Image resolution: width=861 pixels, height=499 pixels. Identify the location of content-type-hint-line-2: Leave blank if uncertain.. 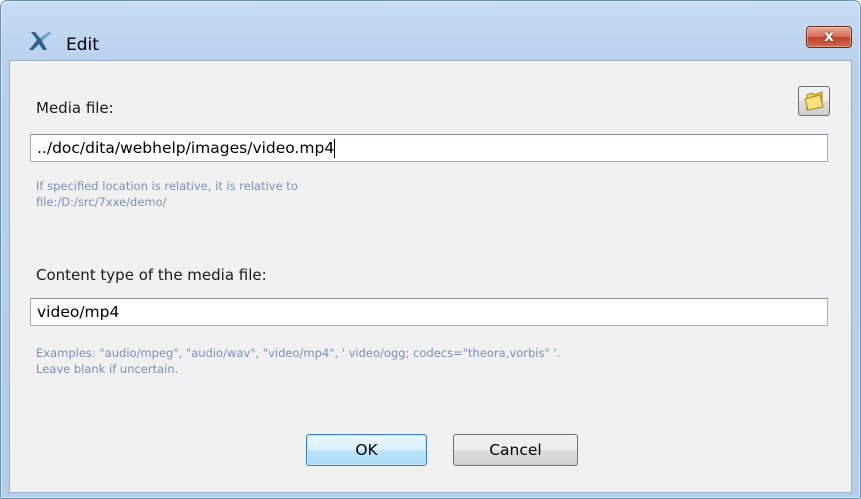
(107, 369).